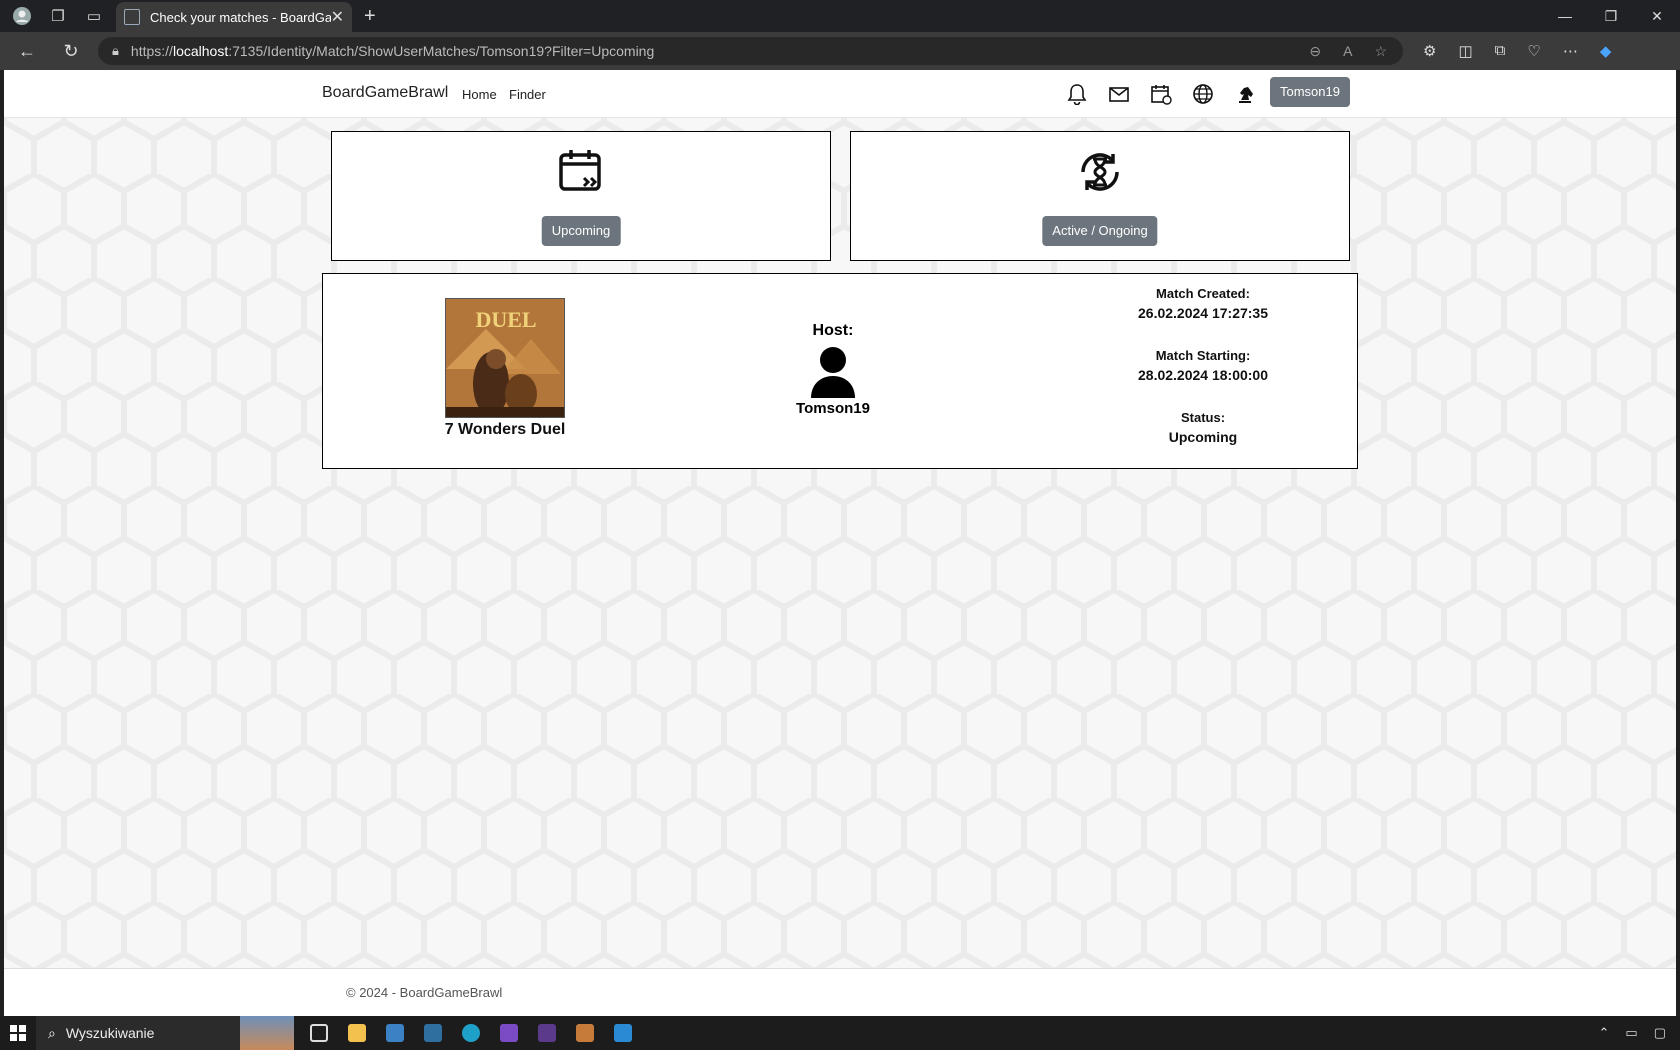  I want to click on calendar-icon, so click(1161, 94).